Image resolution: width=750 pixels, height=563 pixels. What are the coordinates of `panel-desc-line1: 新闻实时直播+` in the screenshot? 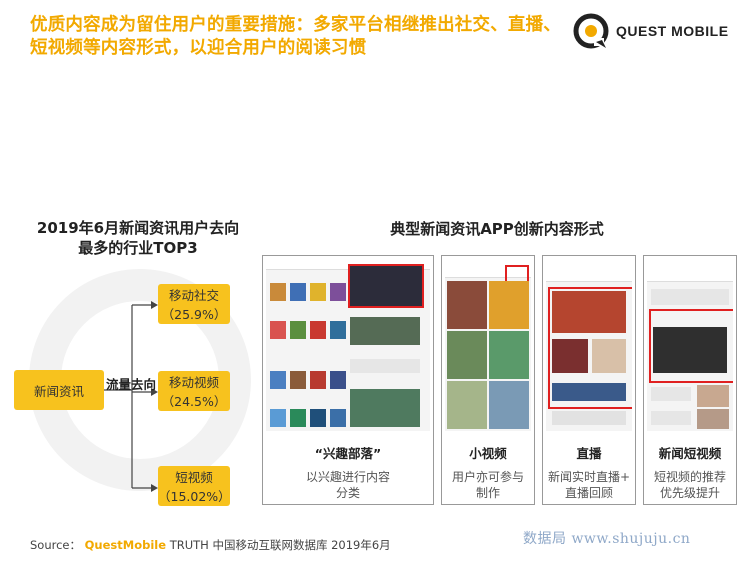 It's located at (589, 477).